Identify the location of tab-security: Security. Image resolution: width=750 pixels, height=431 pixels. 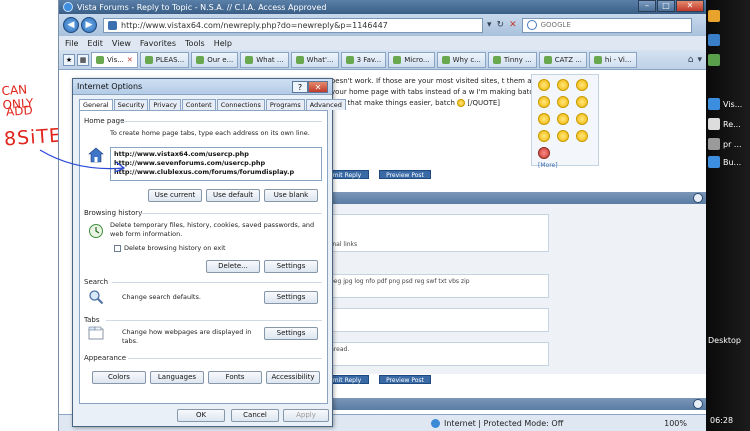
(131, 104).